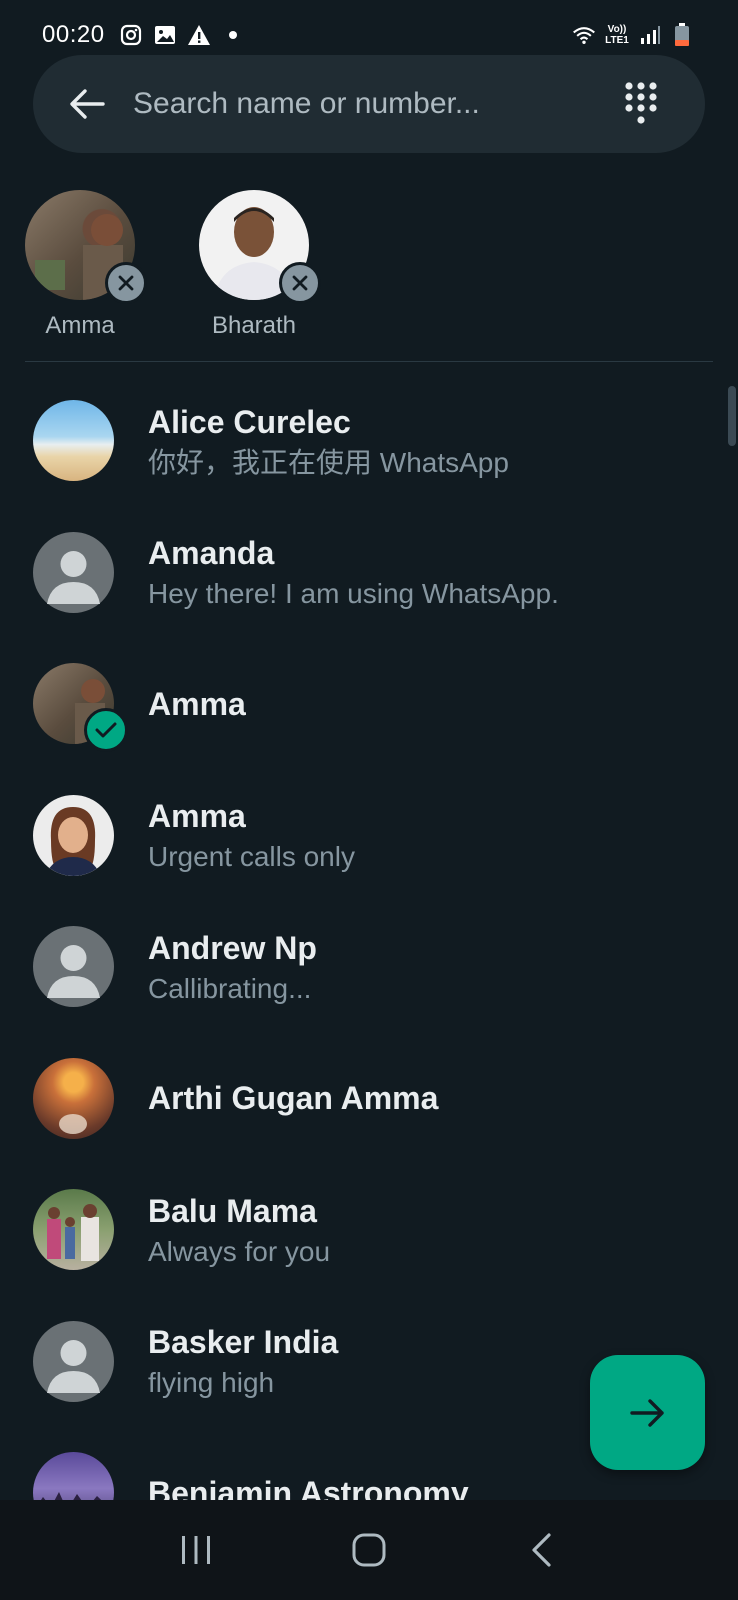 The height and width of the screenshot is (1600, 738). I want to click on recents-button, so click(196, 1550).